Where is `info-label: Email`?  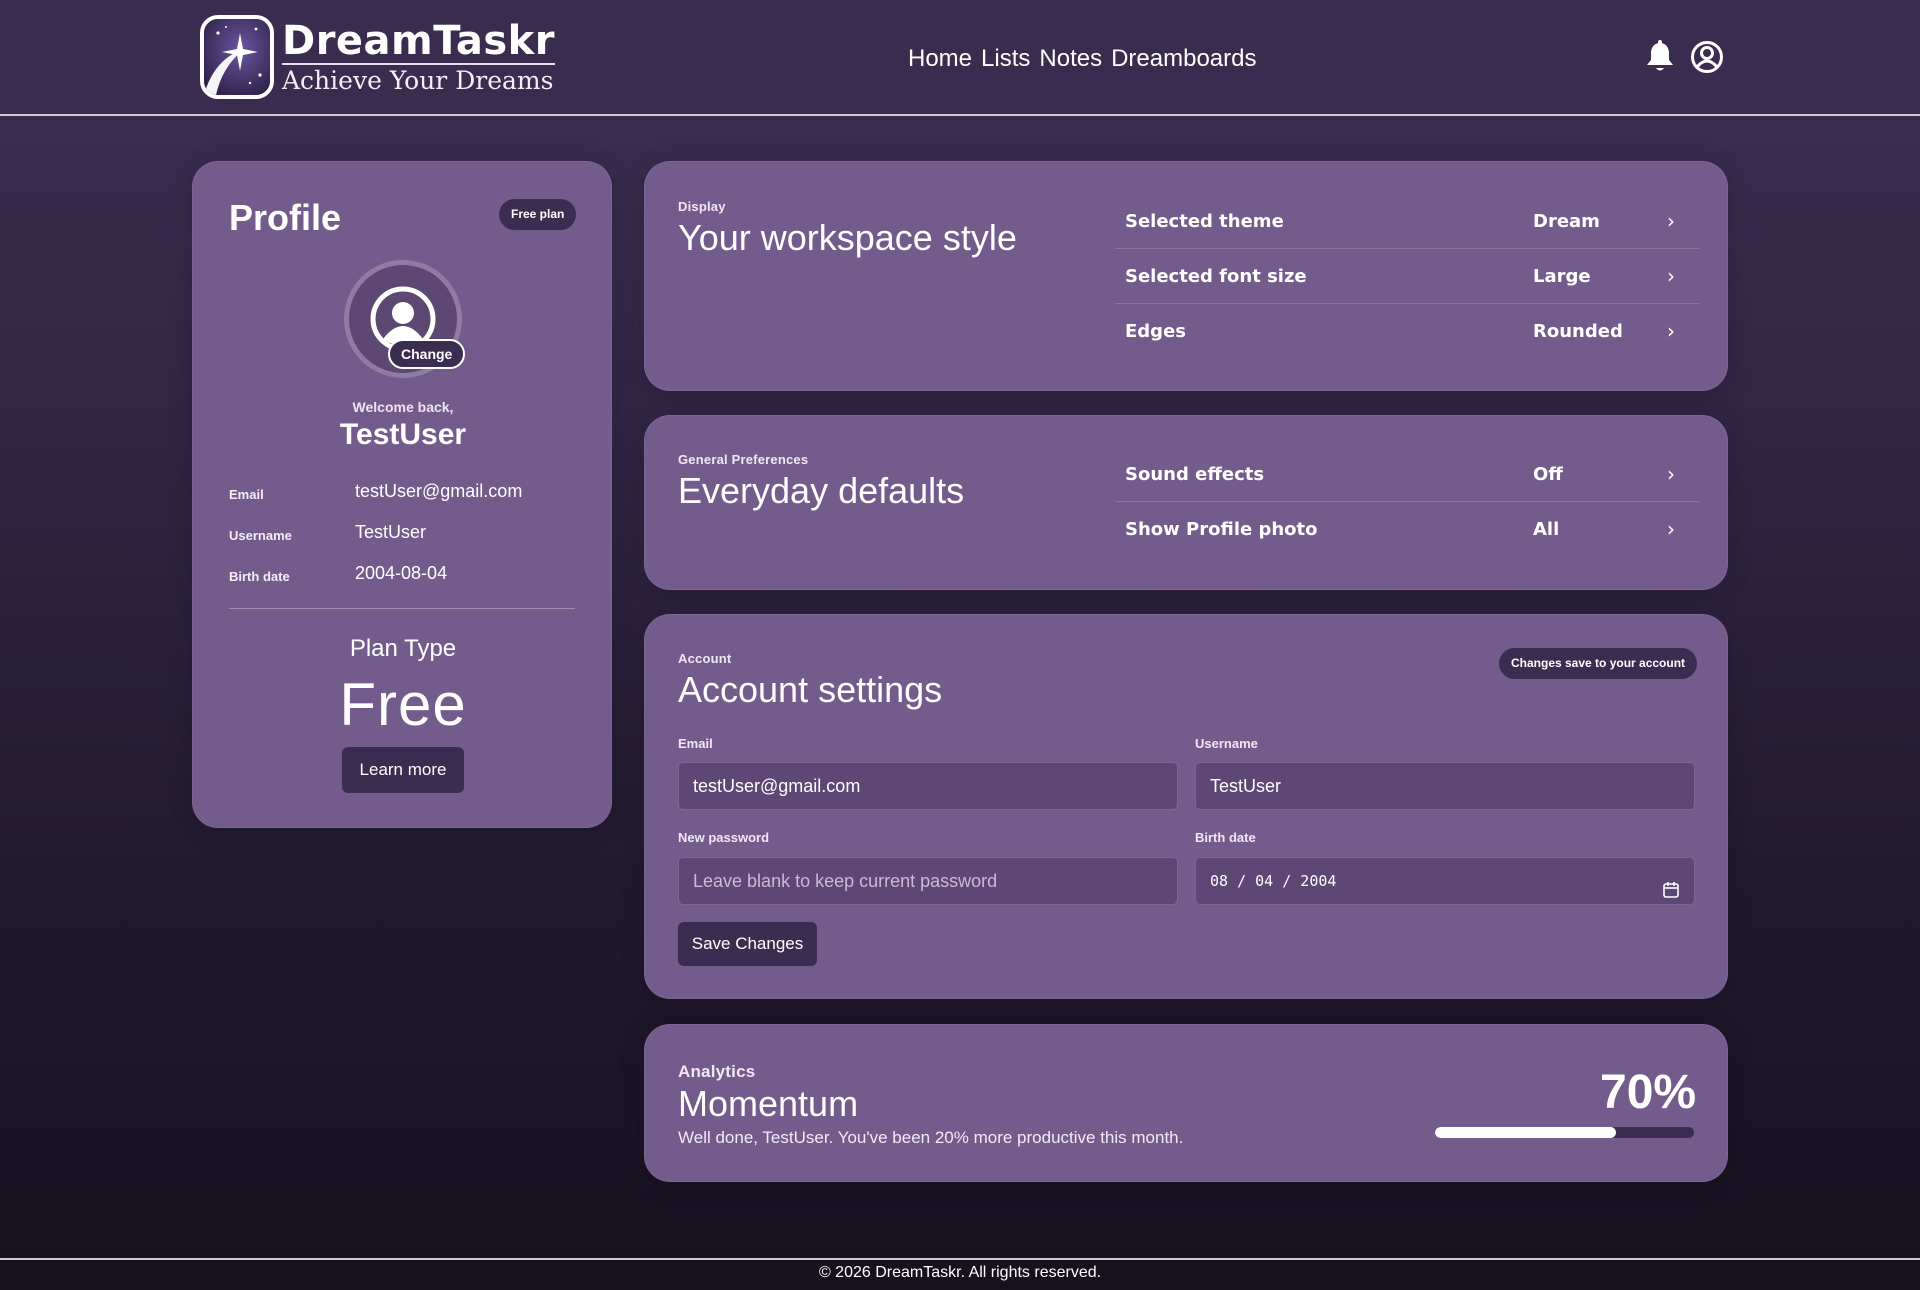
info-label: Email is located at coordinates (246, 494).